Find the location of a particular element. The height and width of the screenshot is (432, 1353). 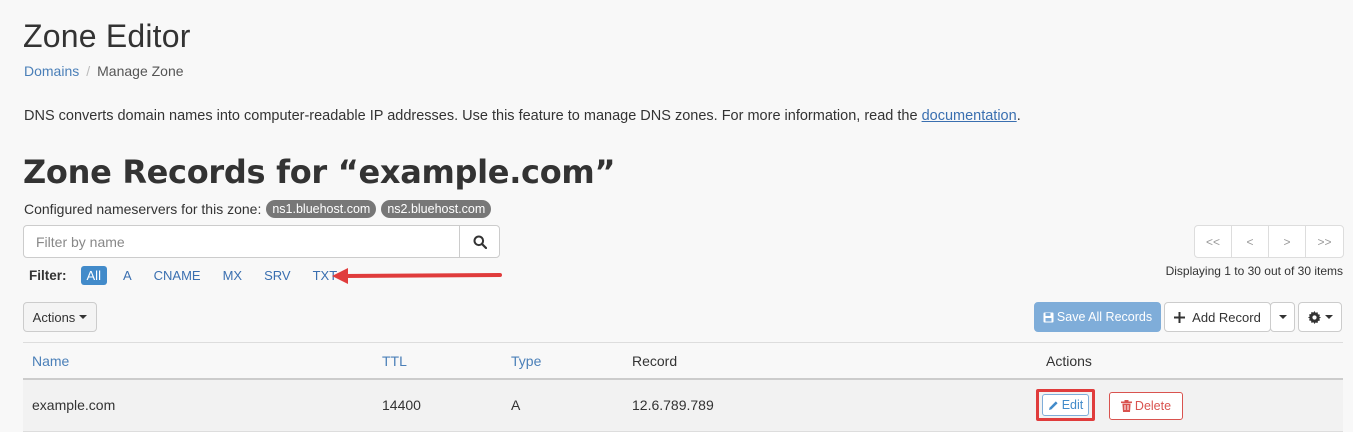

filter-all: All is located at coordinates (93, 275).